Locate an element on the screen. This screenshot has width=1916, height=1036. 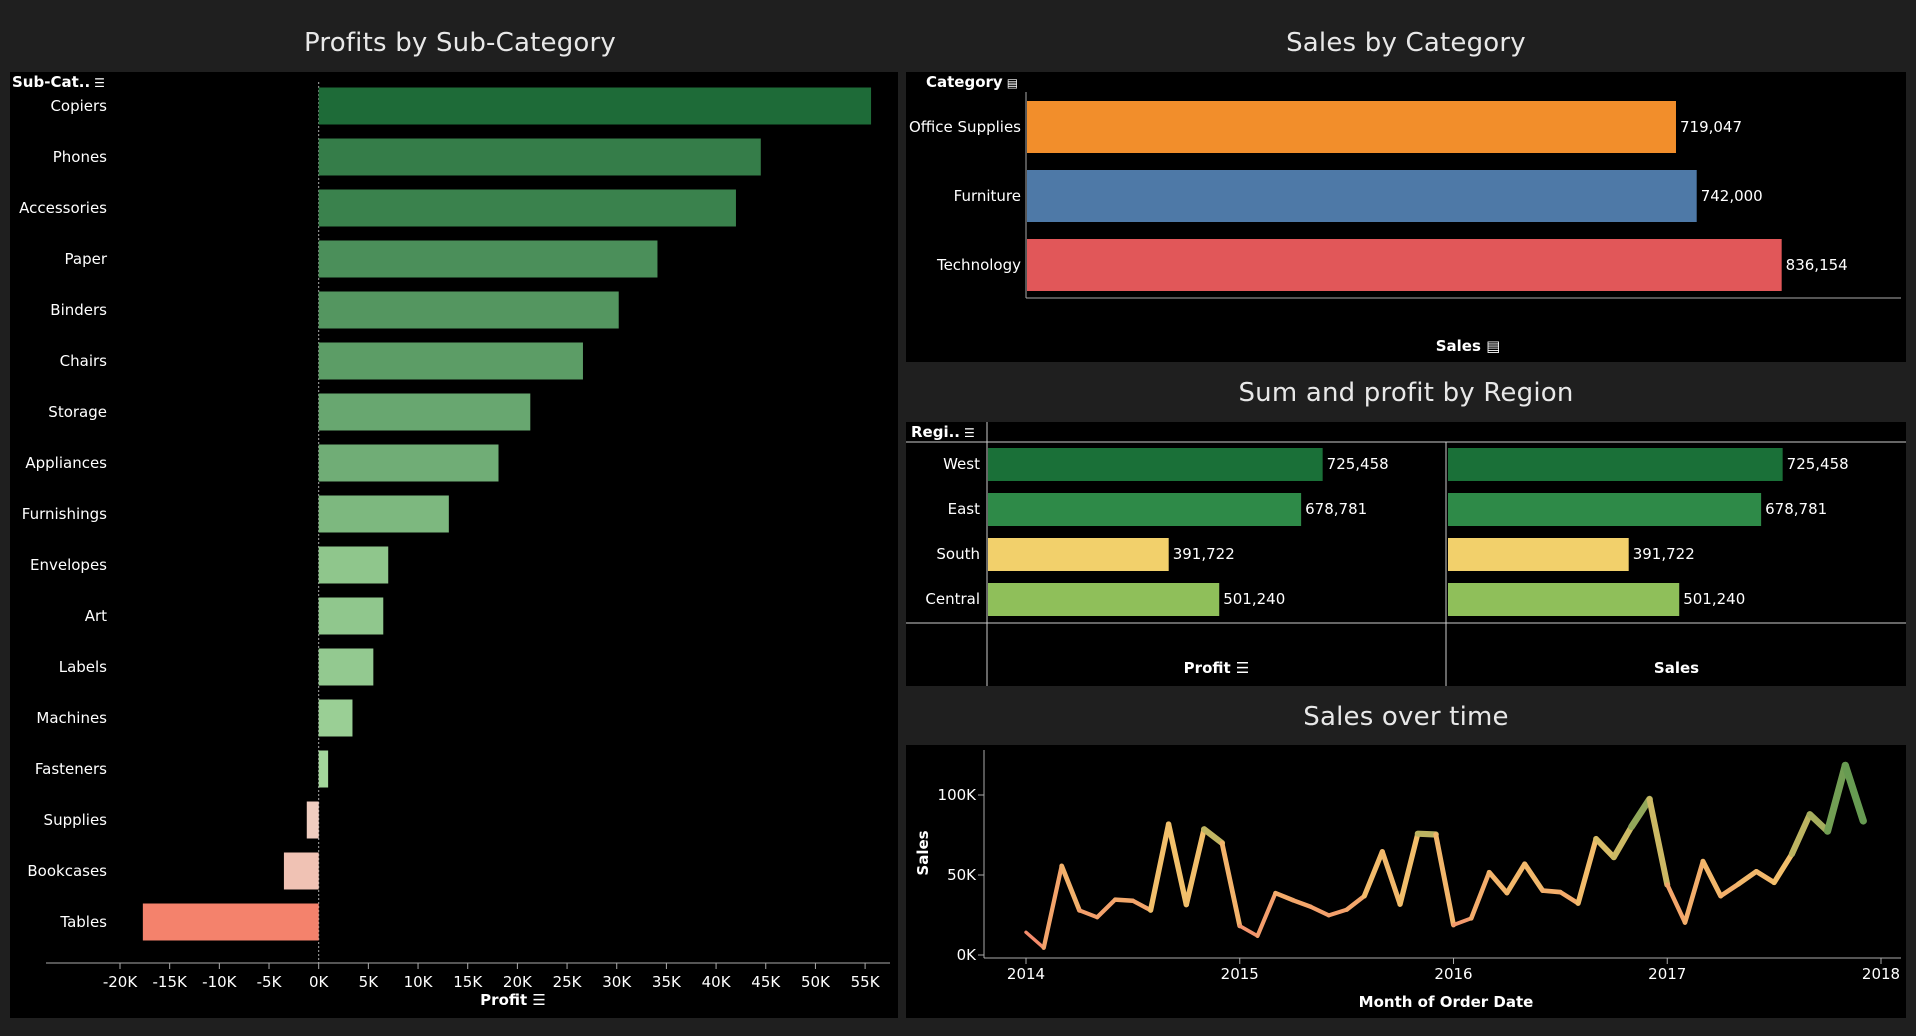
bar-phones is located at coordinates (539, 157).